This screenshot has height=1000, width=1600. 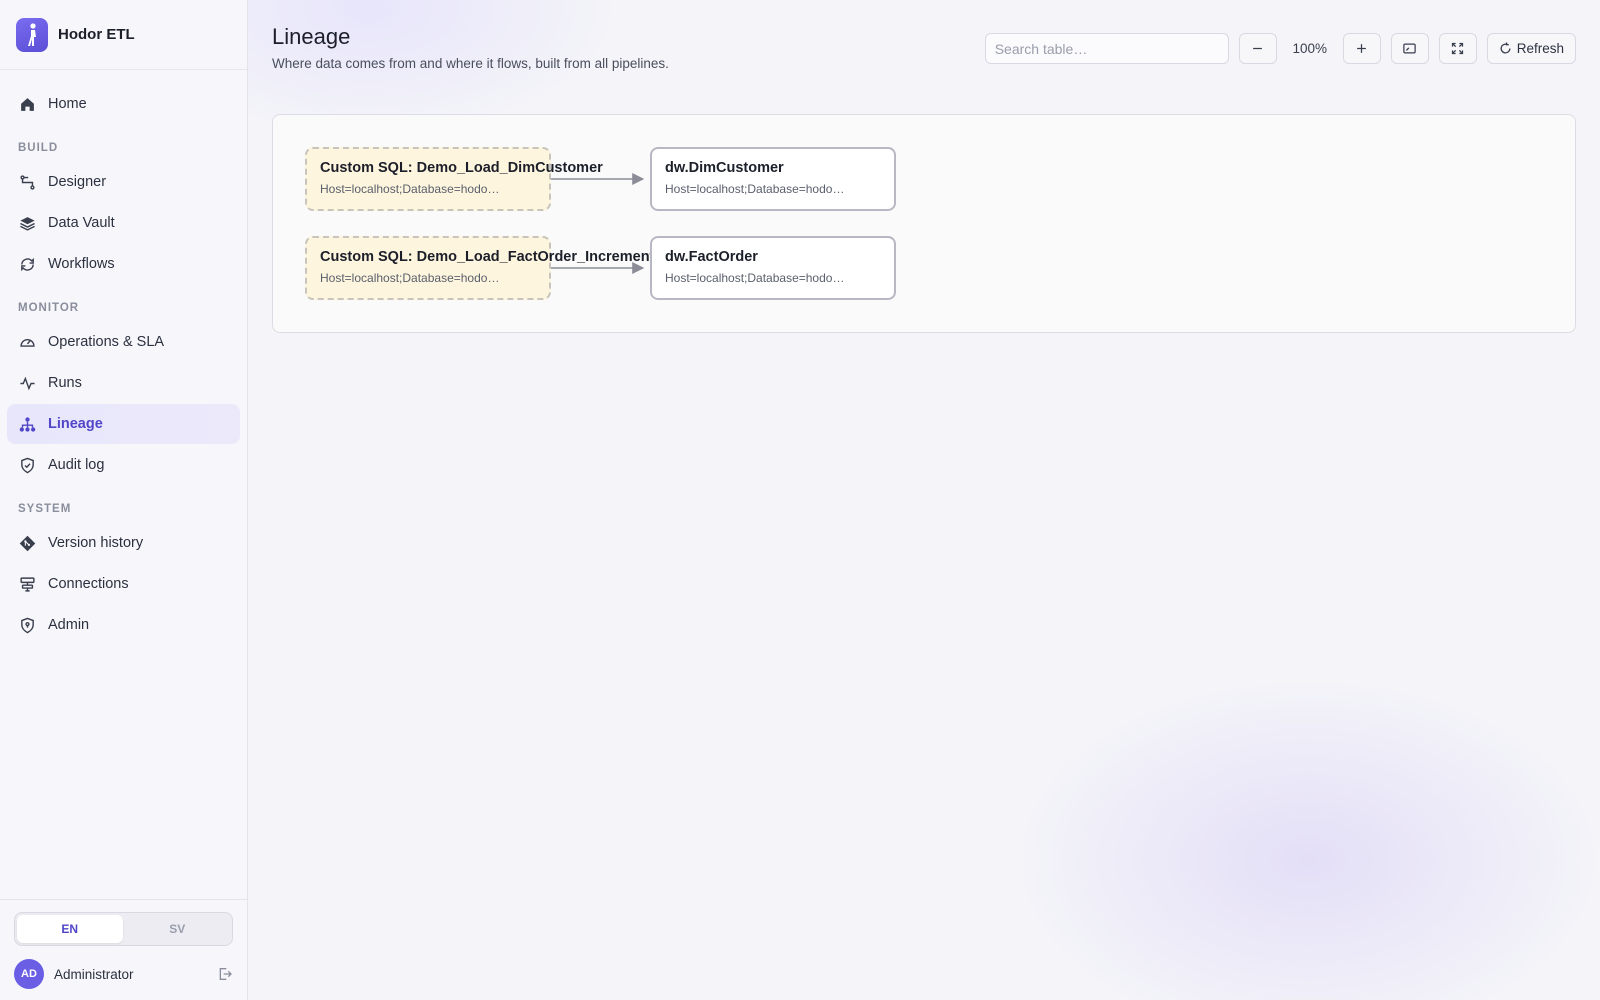 I want to click on nav-item-label: Designer, so click(x=77, y=182).